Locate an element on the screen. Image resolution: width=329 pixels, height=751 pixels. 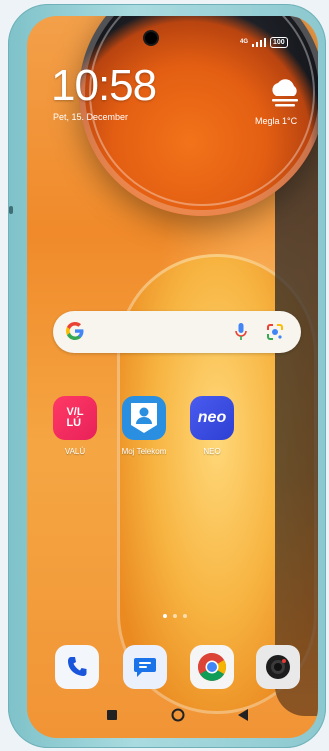
nav-back is located at coordinates (243, 715).